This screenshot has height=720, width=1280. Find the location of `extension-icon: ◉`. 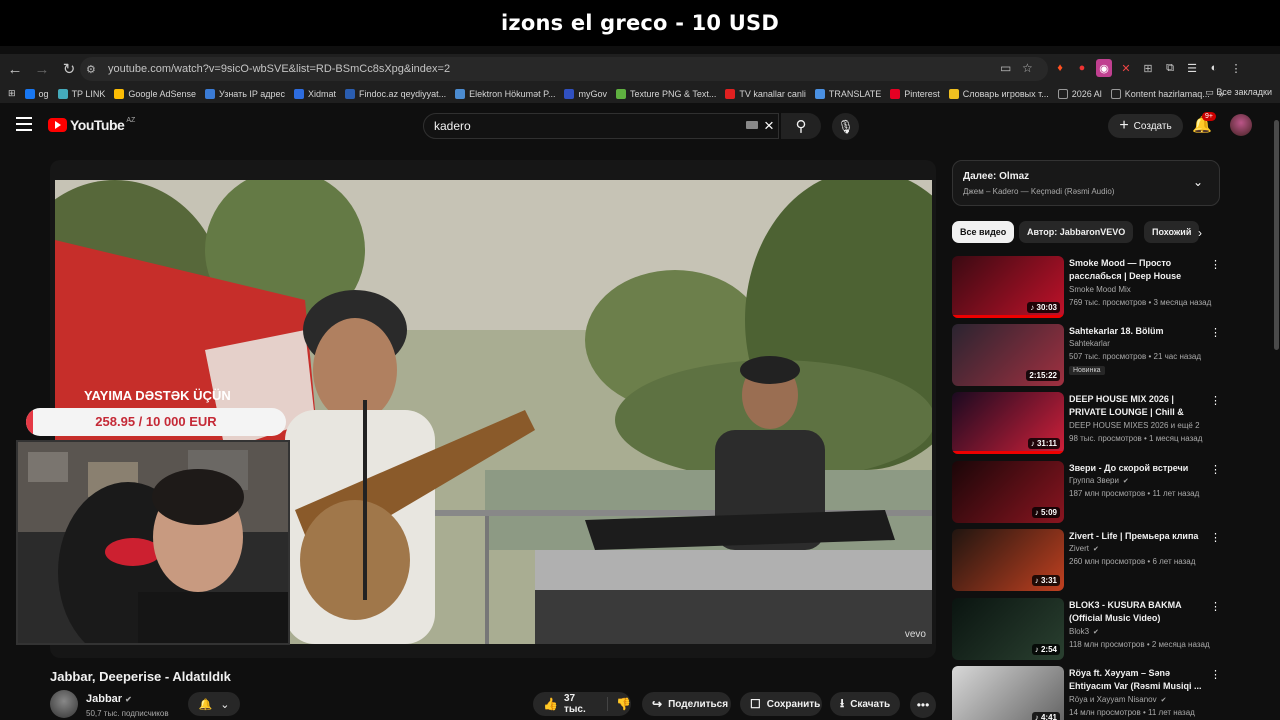

extension-icon: ◉ is located at coordinates (1104, 68).